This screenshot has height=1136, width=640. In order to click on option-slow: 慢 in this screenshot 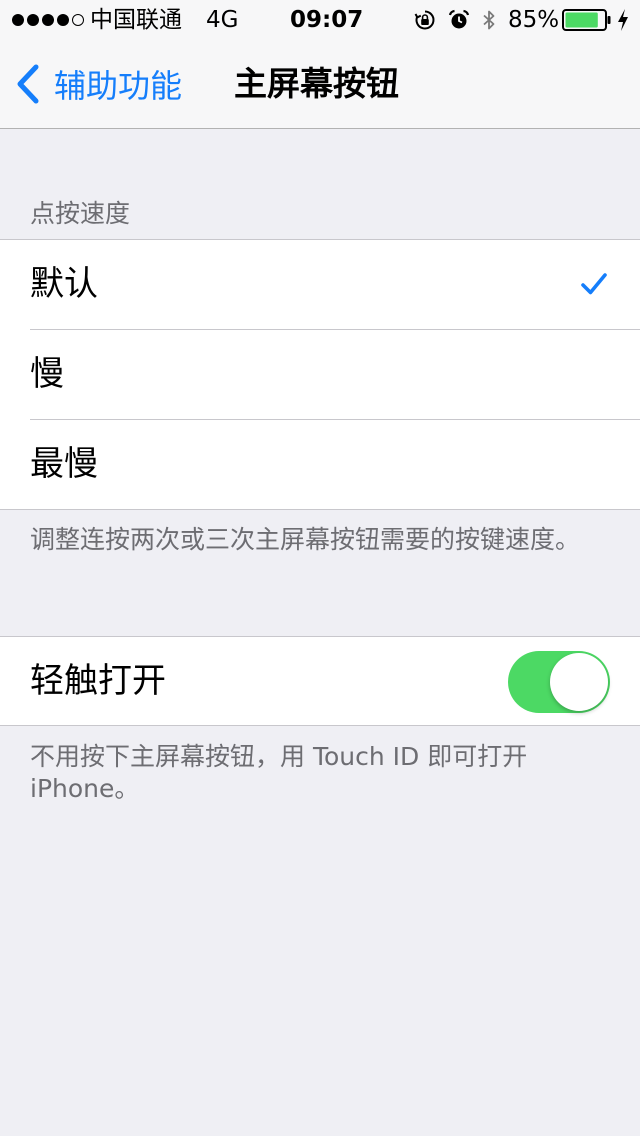, I will do `click(320, 374)`.